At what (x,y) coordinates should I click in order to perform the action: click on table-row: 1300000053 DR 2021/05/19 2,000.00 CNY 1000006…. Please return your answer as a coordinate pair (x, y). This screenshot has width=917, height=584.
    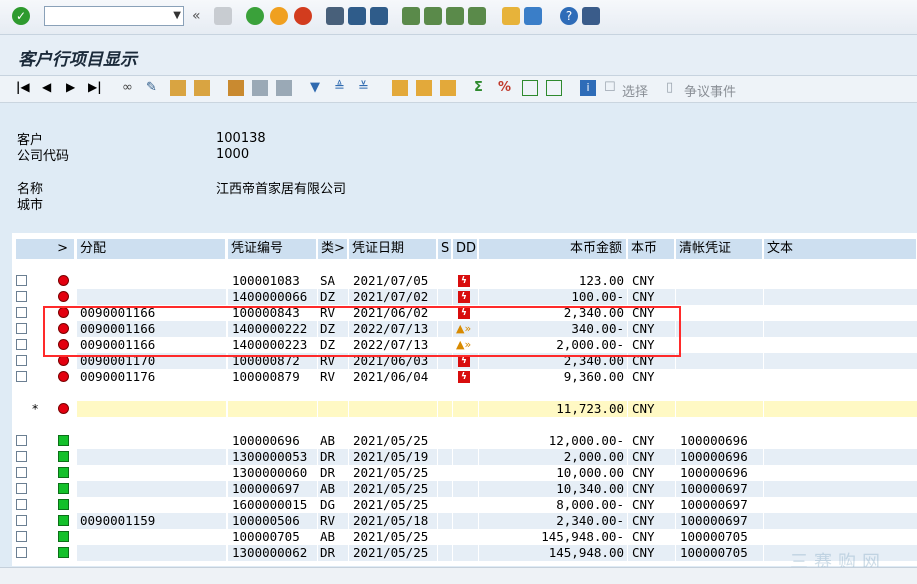
    Looking at the image, I should click on (464, 457).